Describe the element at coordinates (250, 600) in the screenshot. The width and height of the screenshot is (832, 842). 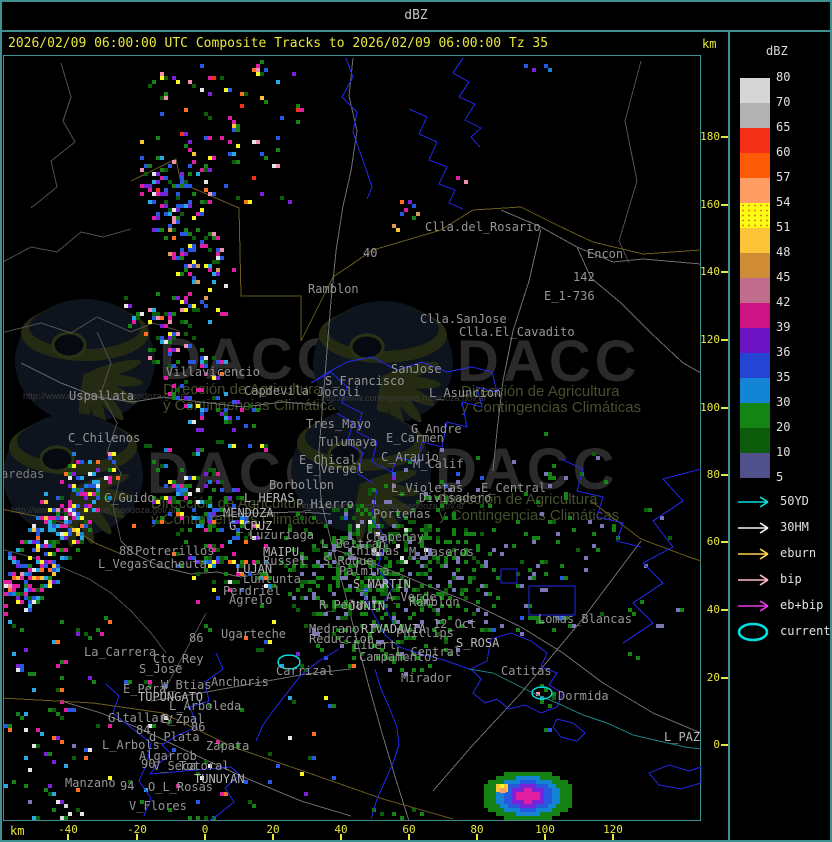
I see `map-place-label: Agrelo` at that location.